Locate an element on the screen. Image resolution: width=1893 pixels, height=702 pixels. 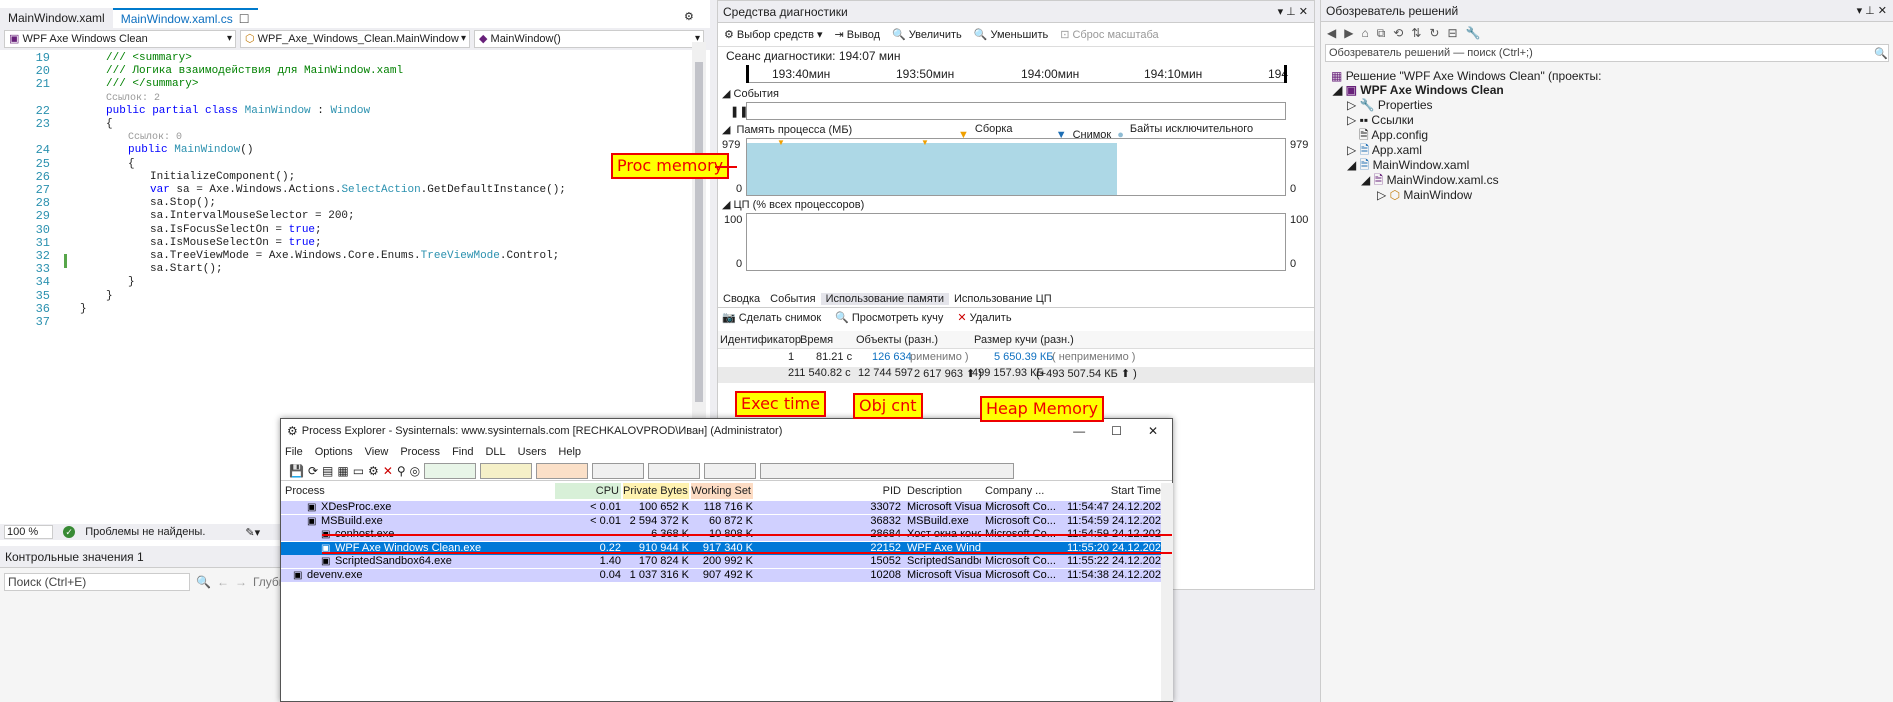
tab-mainwindow-xaml-cs: MainWindow.xaml.cs ☐ is located at coordinates (185, 18).